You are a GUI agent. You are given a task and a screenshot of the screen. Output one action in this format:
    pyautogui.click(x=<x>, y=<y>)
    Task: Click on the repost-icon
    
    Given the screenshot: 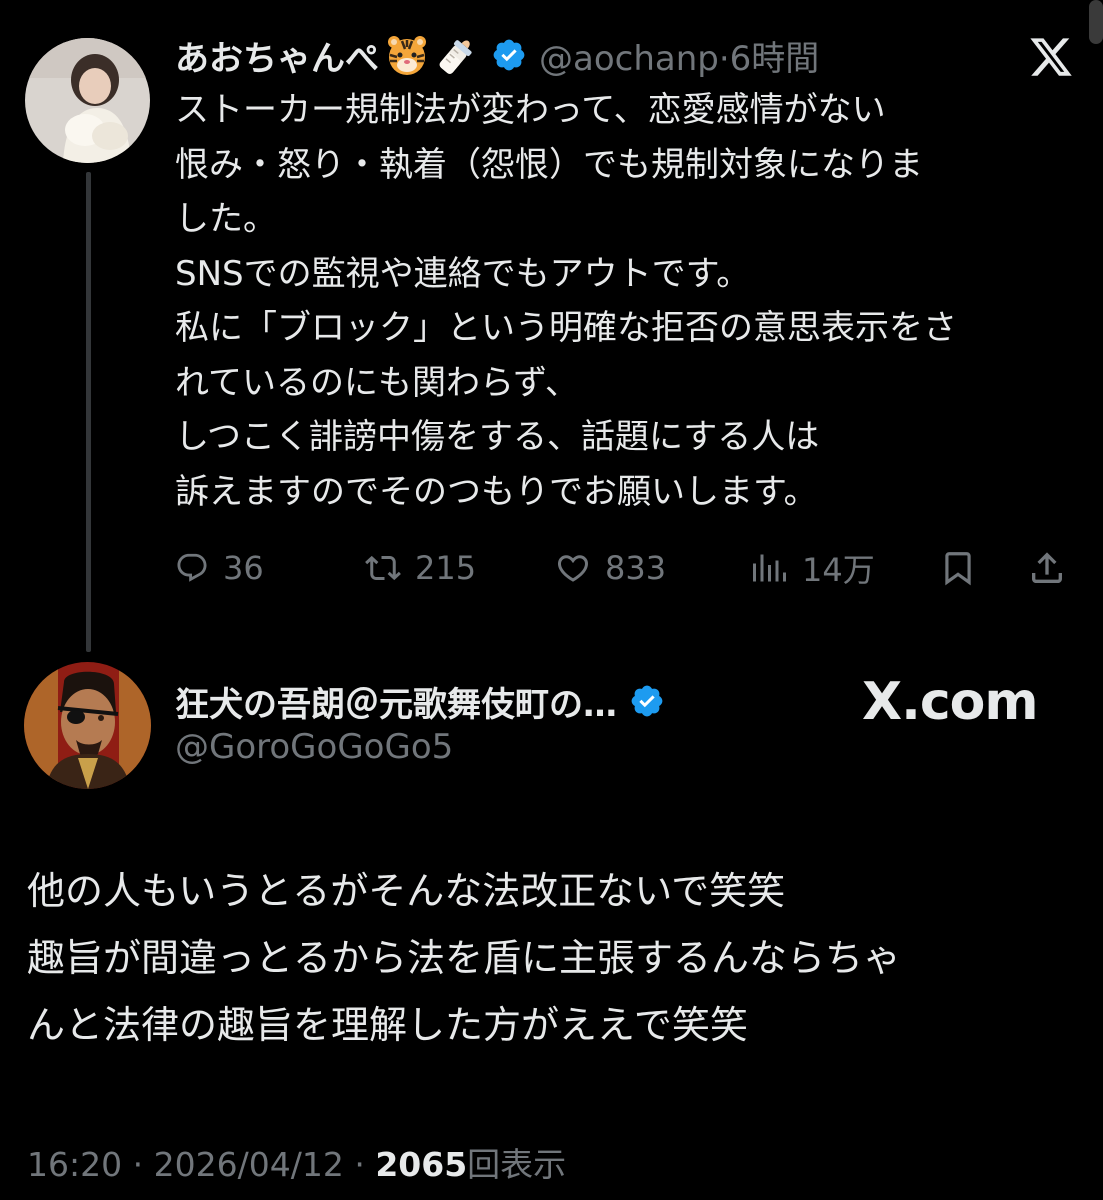 What is the action you would take?
    pyautogui.click(x=383, y=568)
    